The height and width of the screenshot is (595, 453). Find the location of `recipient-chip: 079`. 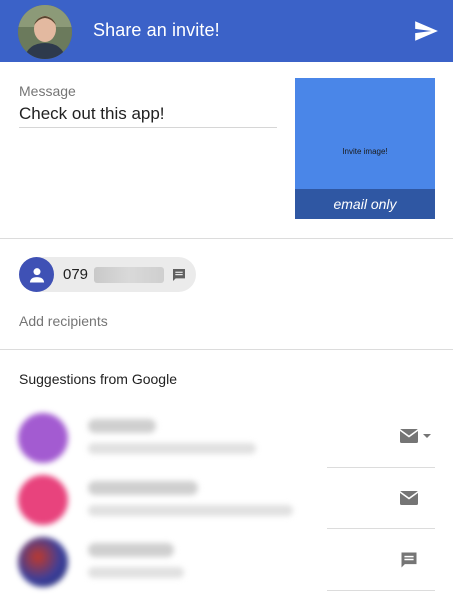

recipient-chip: 079 is located at coordinates (107, 274).